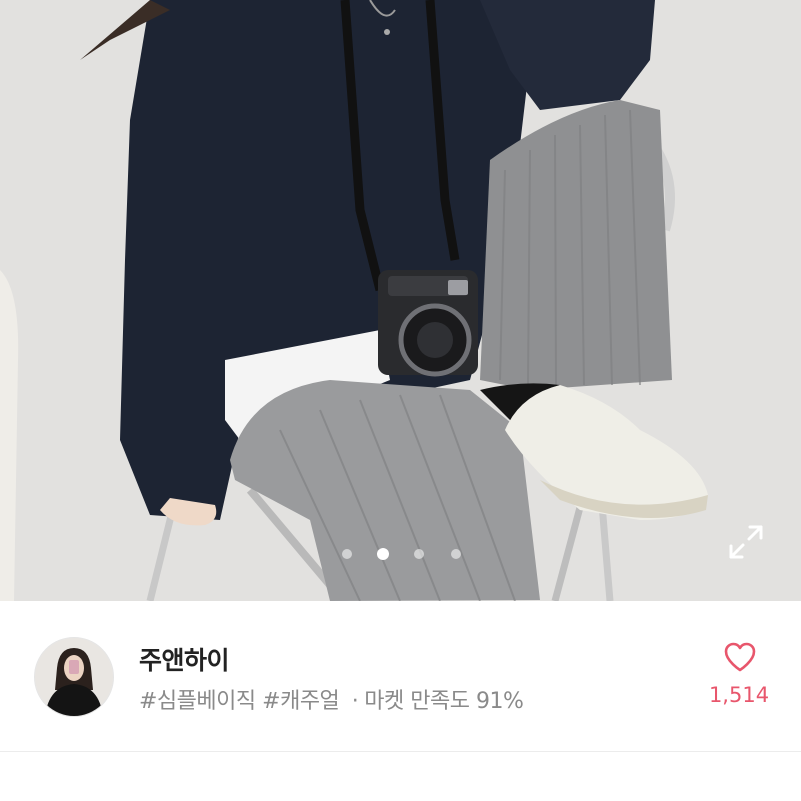  What do you see at coordinates (197, 701) in the screenshot?
I see `shop-tag: #심플베이직` at bounding box center [197, 701].